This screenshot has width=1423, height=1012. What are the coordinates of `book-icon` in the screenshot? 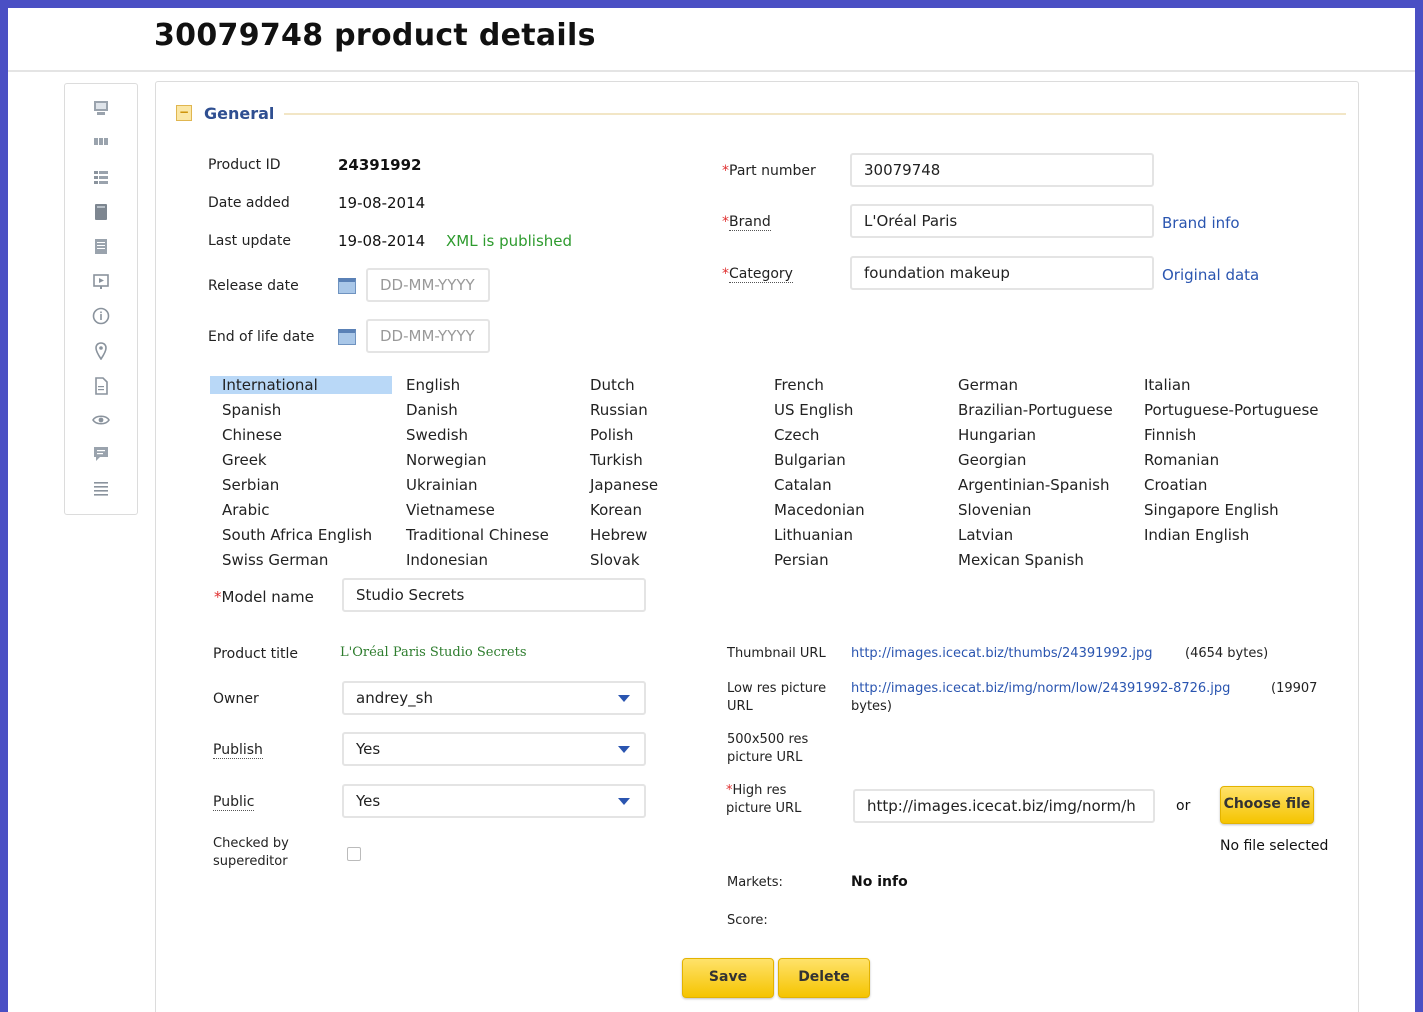 It's located at (101, 212).